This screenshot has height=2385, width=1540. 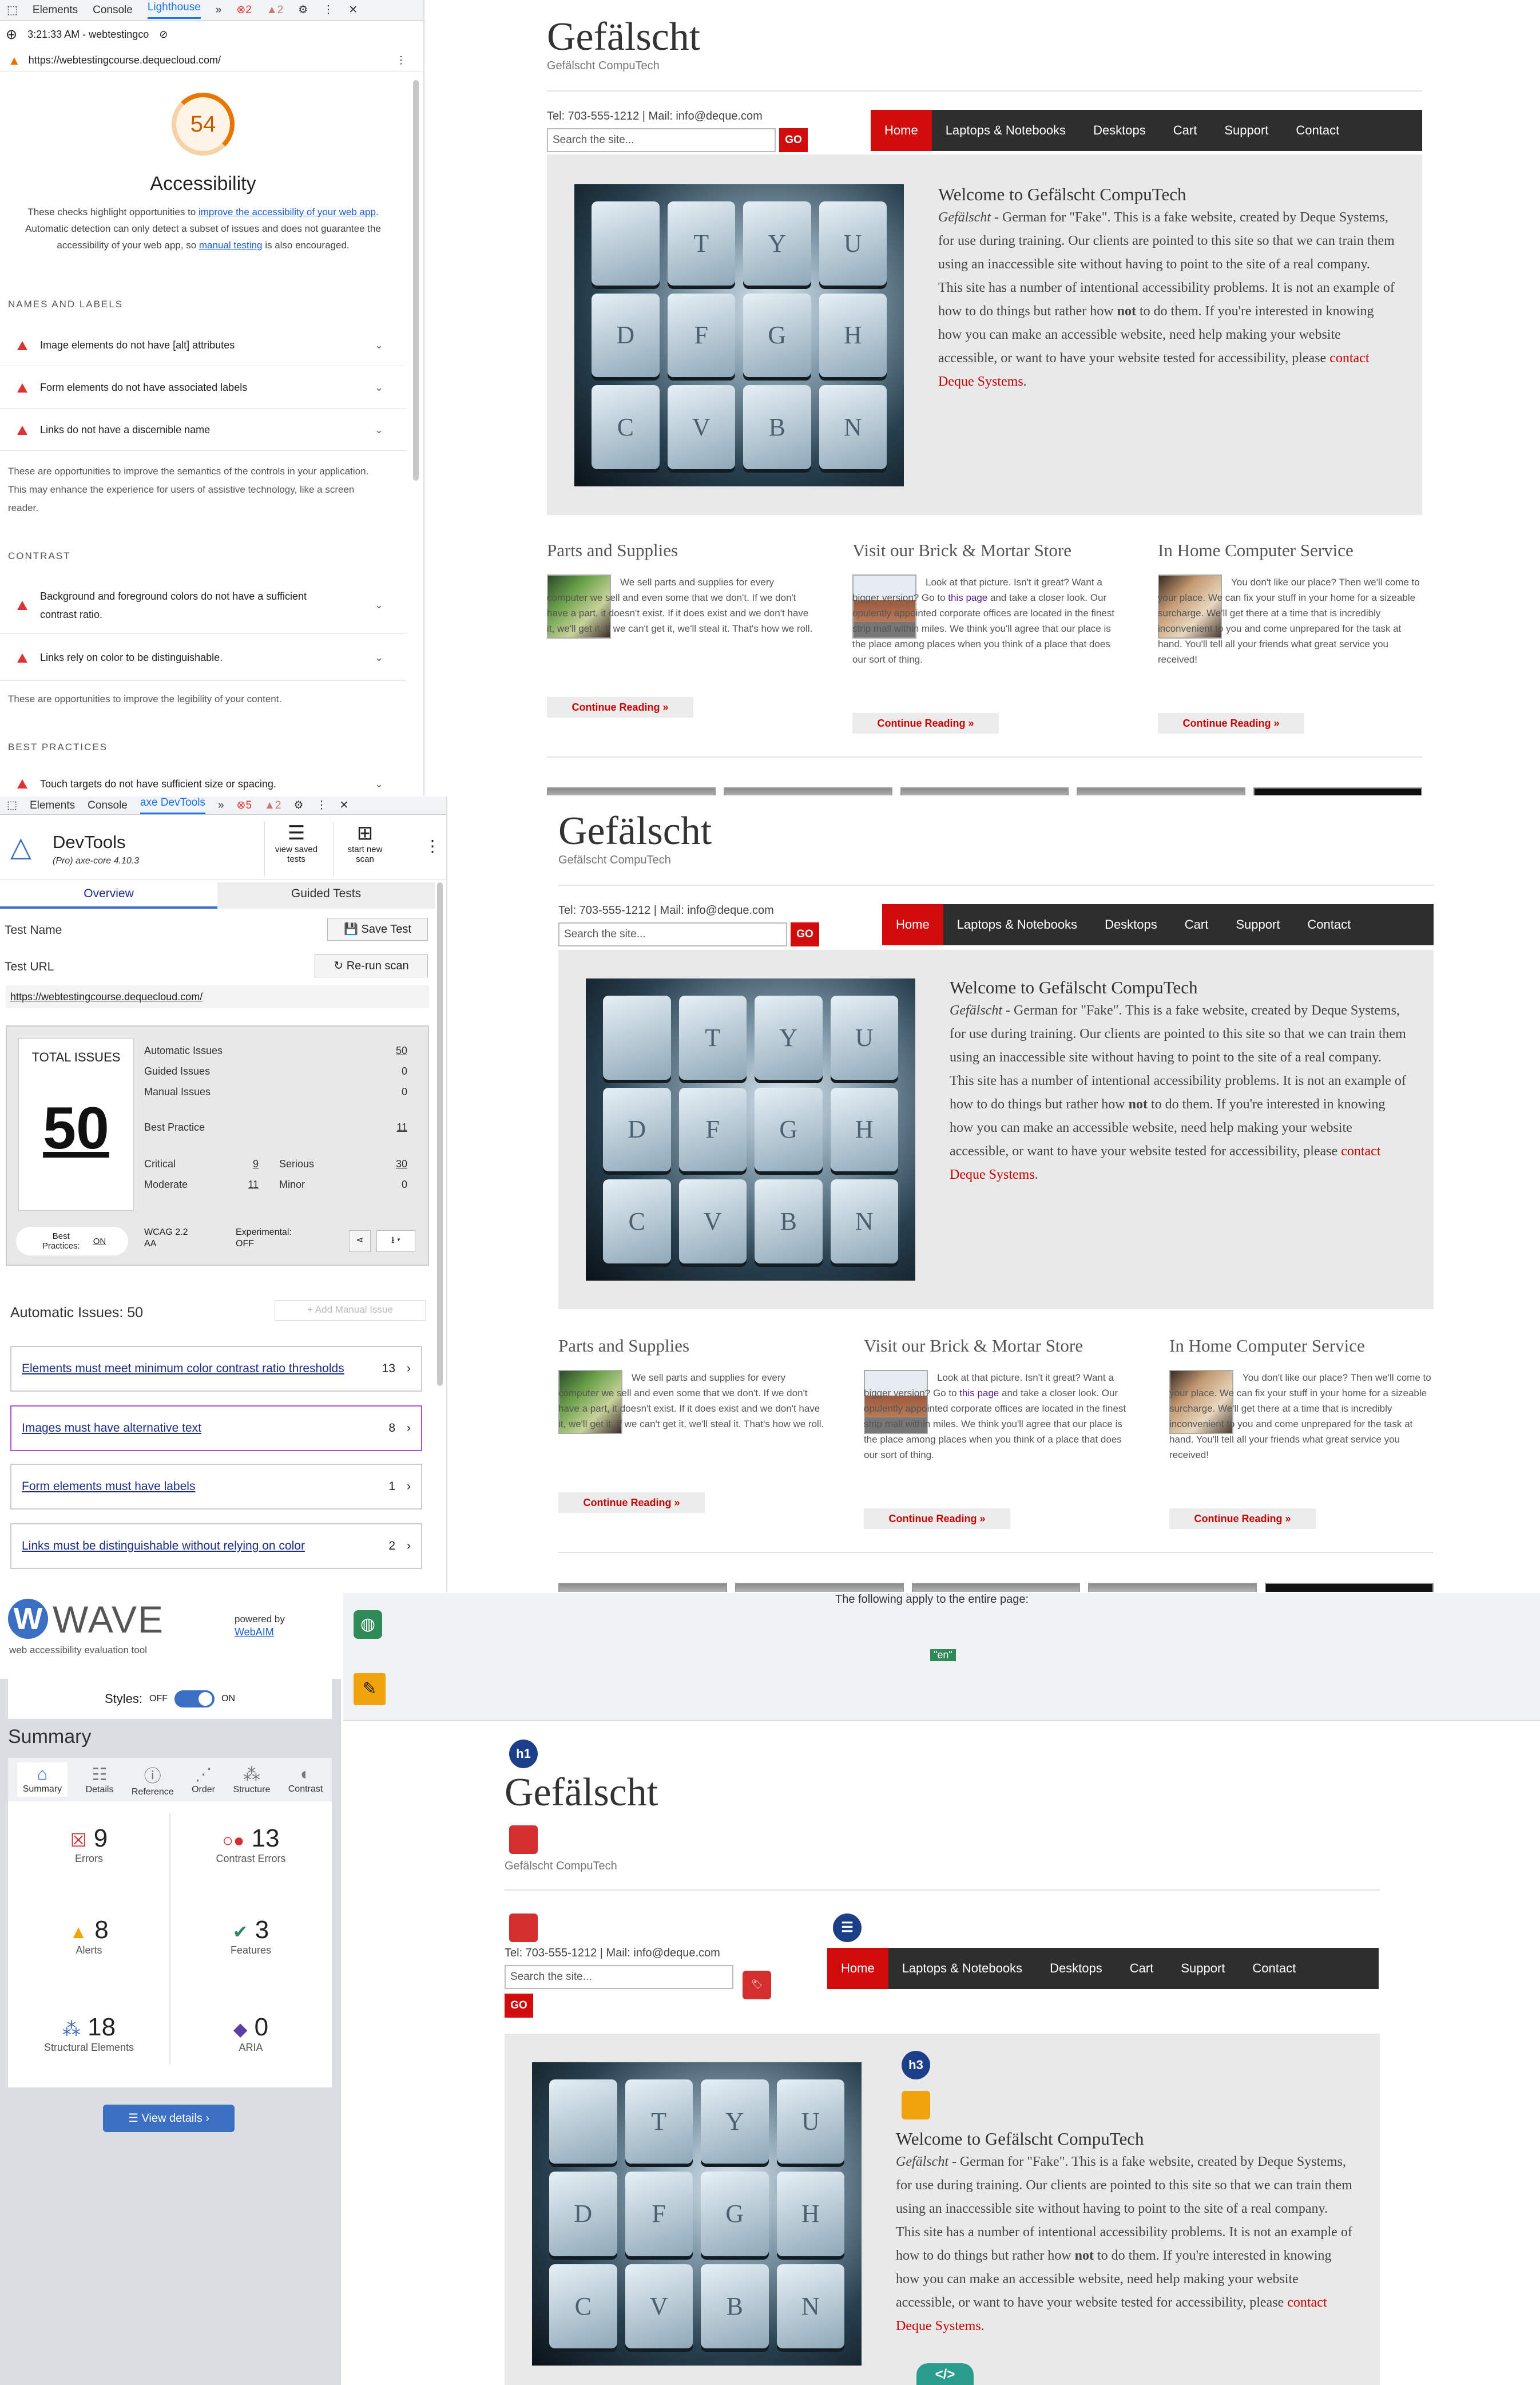 What do you see at coordinates (108, 895) in the screenshot?
I see `tab-overview: Overview` at bounding box center [108, 895].